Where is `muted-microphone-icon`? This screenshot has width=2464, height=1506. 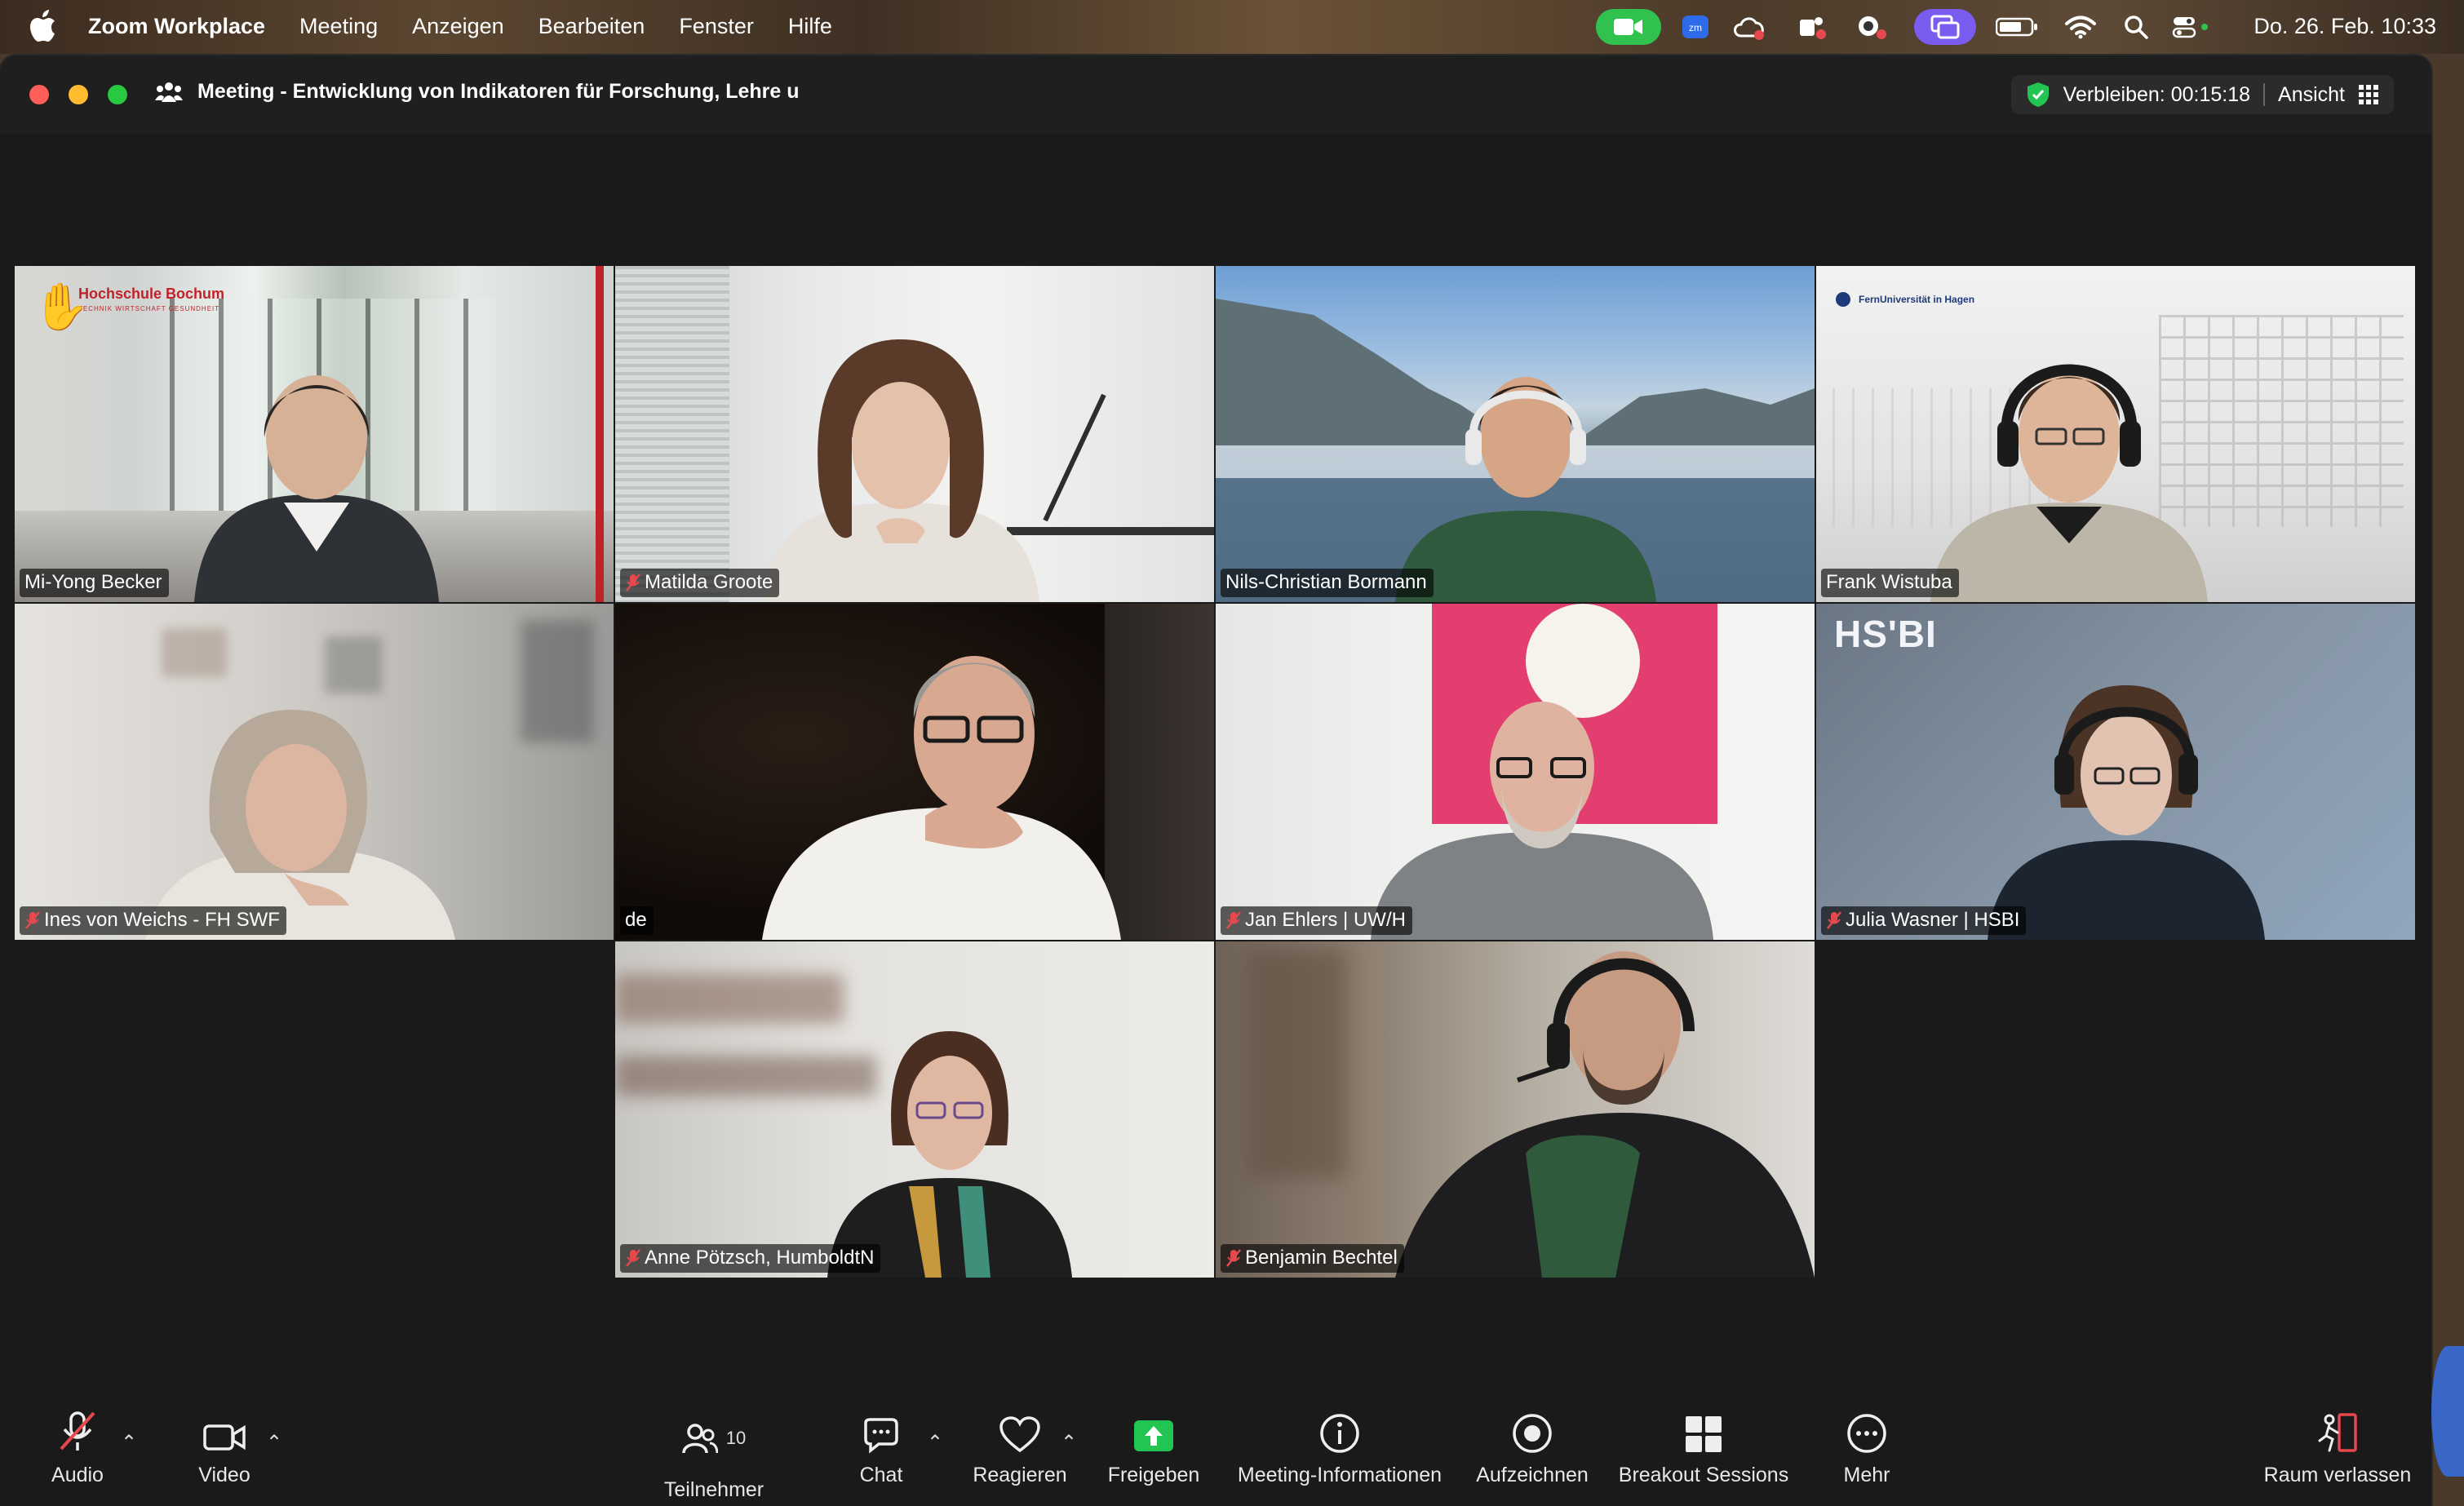
muted-microphone-icon is located at coordinates (77, 1431).